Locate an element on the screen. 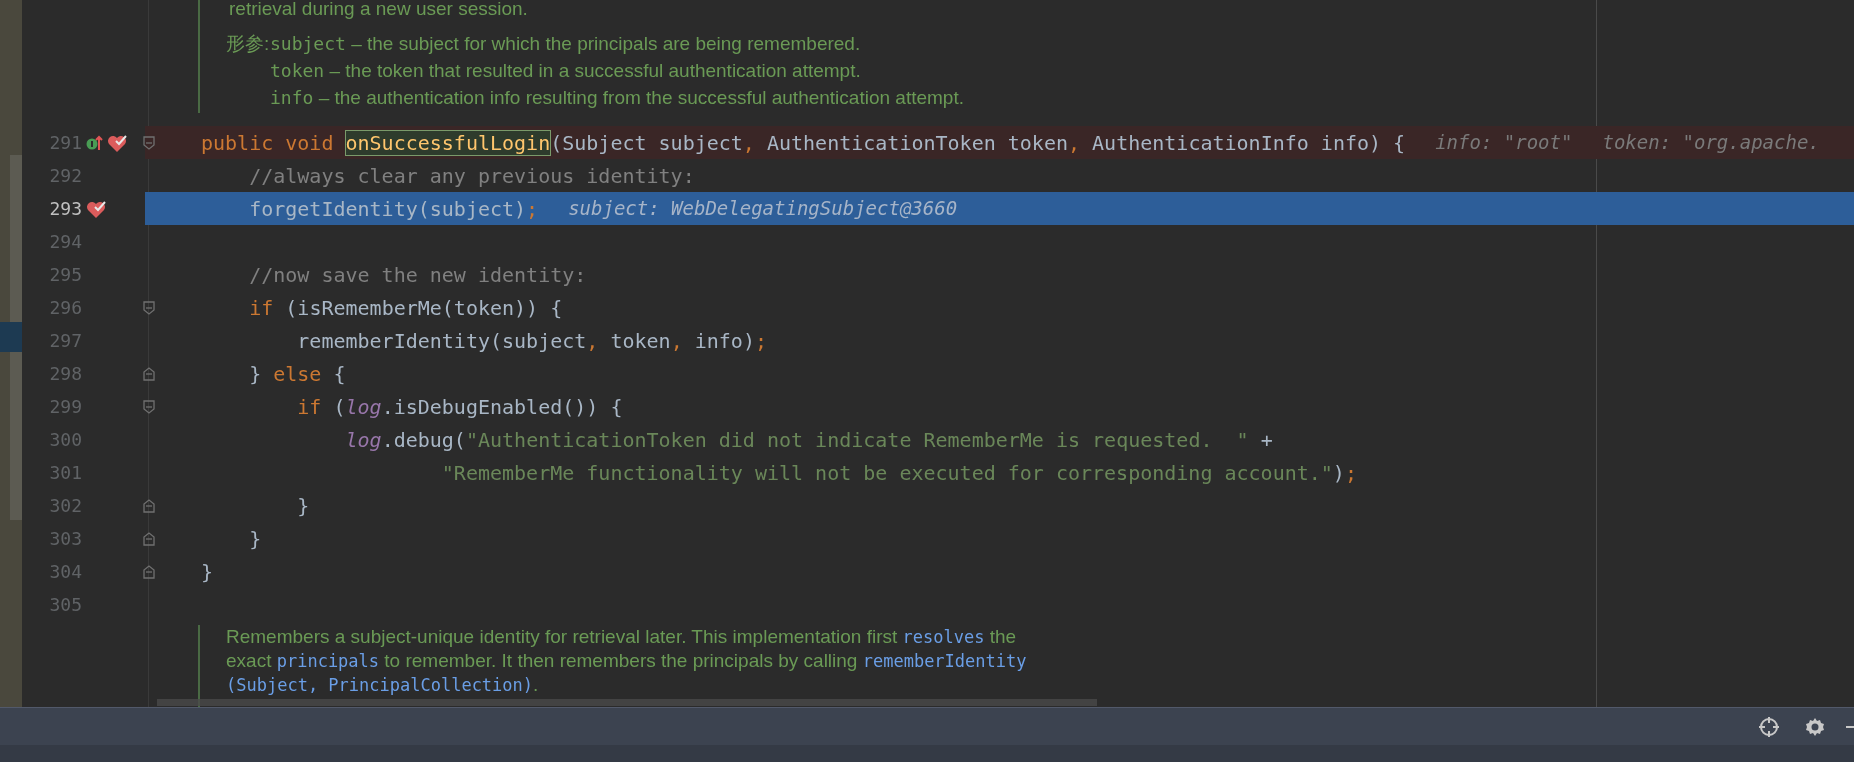 The image size is (1854, 762). code-line: forgetIdentity(subject); is located at coordinates (393, 209).